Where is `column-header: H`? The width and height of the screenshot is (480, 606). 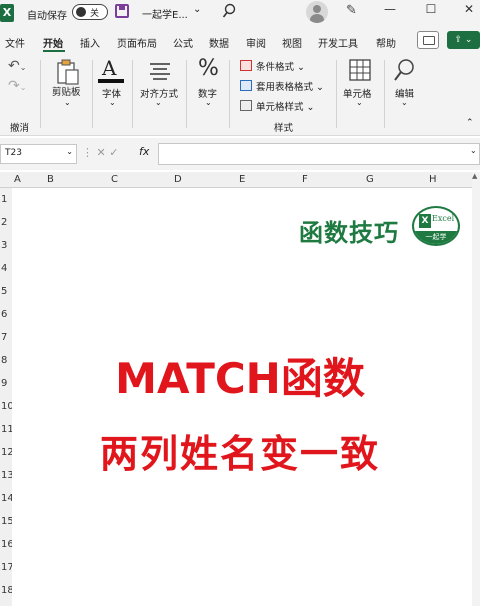
column-header: H is located at coordinates (433, 179).